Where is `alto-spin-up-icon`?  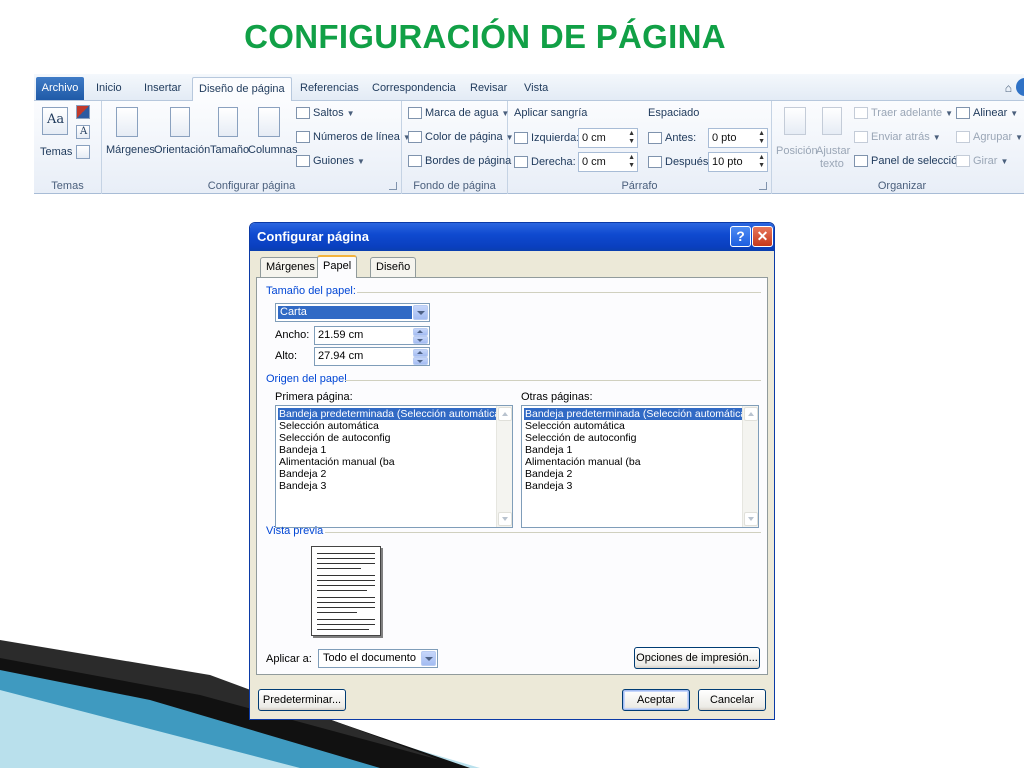
alto-spin-up-icon is located at coordinates (420, 353).